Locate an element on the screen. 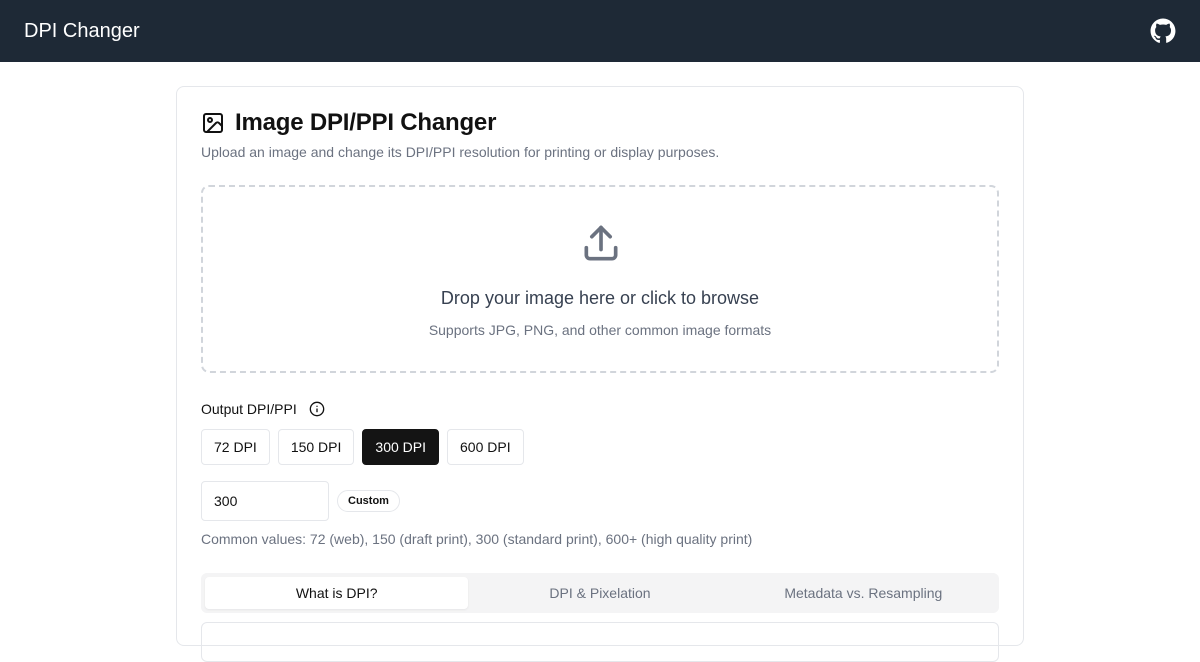  tab-what-is-dpi: What is DPI? is located at coordinates (337, 593).